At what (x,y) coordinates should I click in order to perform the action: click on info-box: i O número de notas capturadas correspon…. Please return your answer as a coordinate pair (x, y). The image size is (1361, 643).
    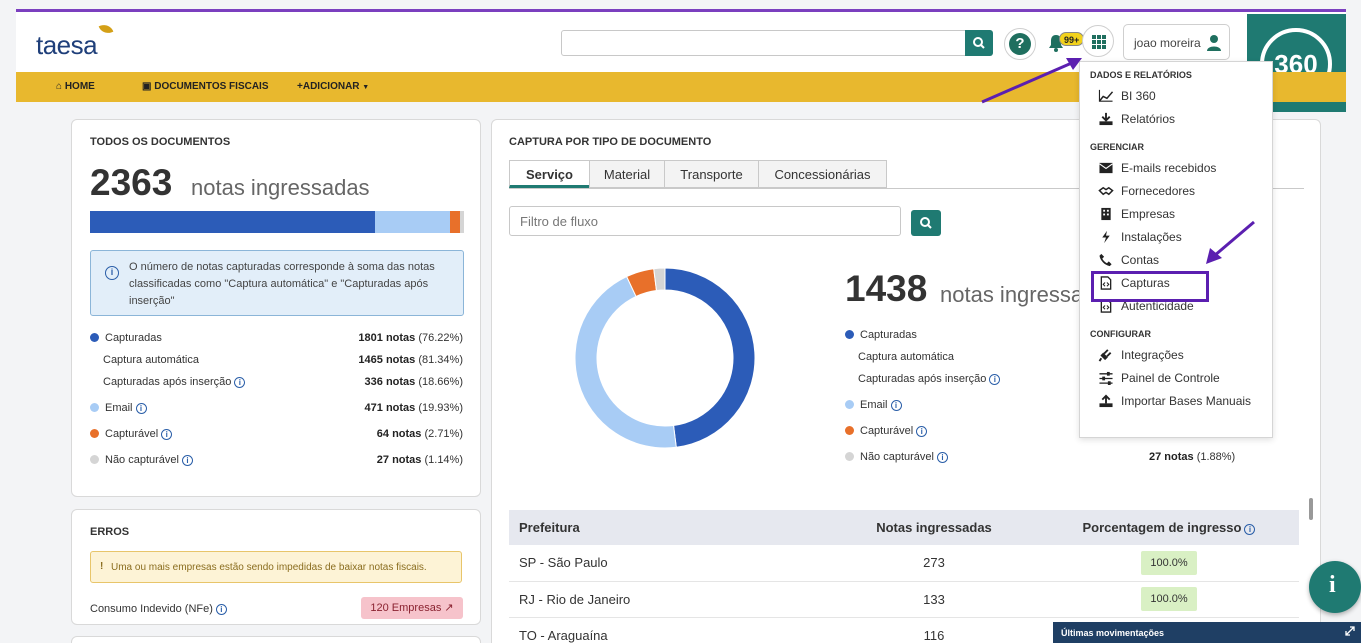
    Looking at the image, I should click on (277, 283).